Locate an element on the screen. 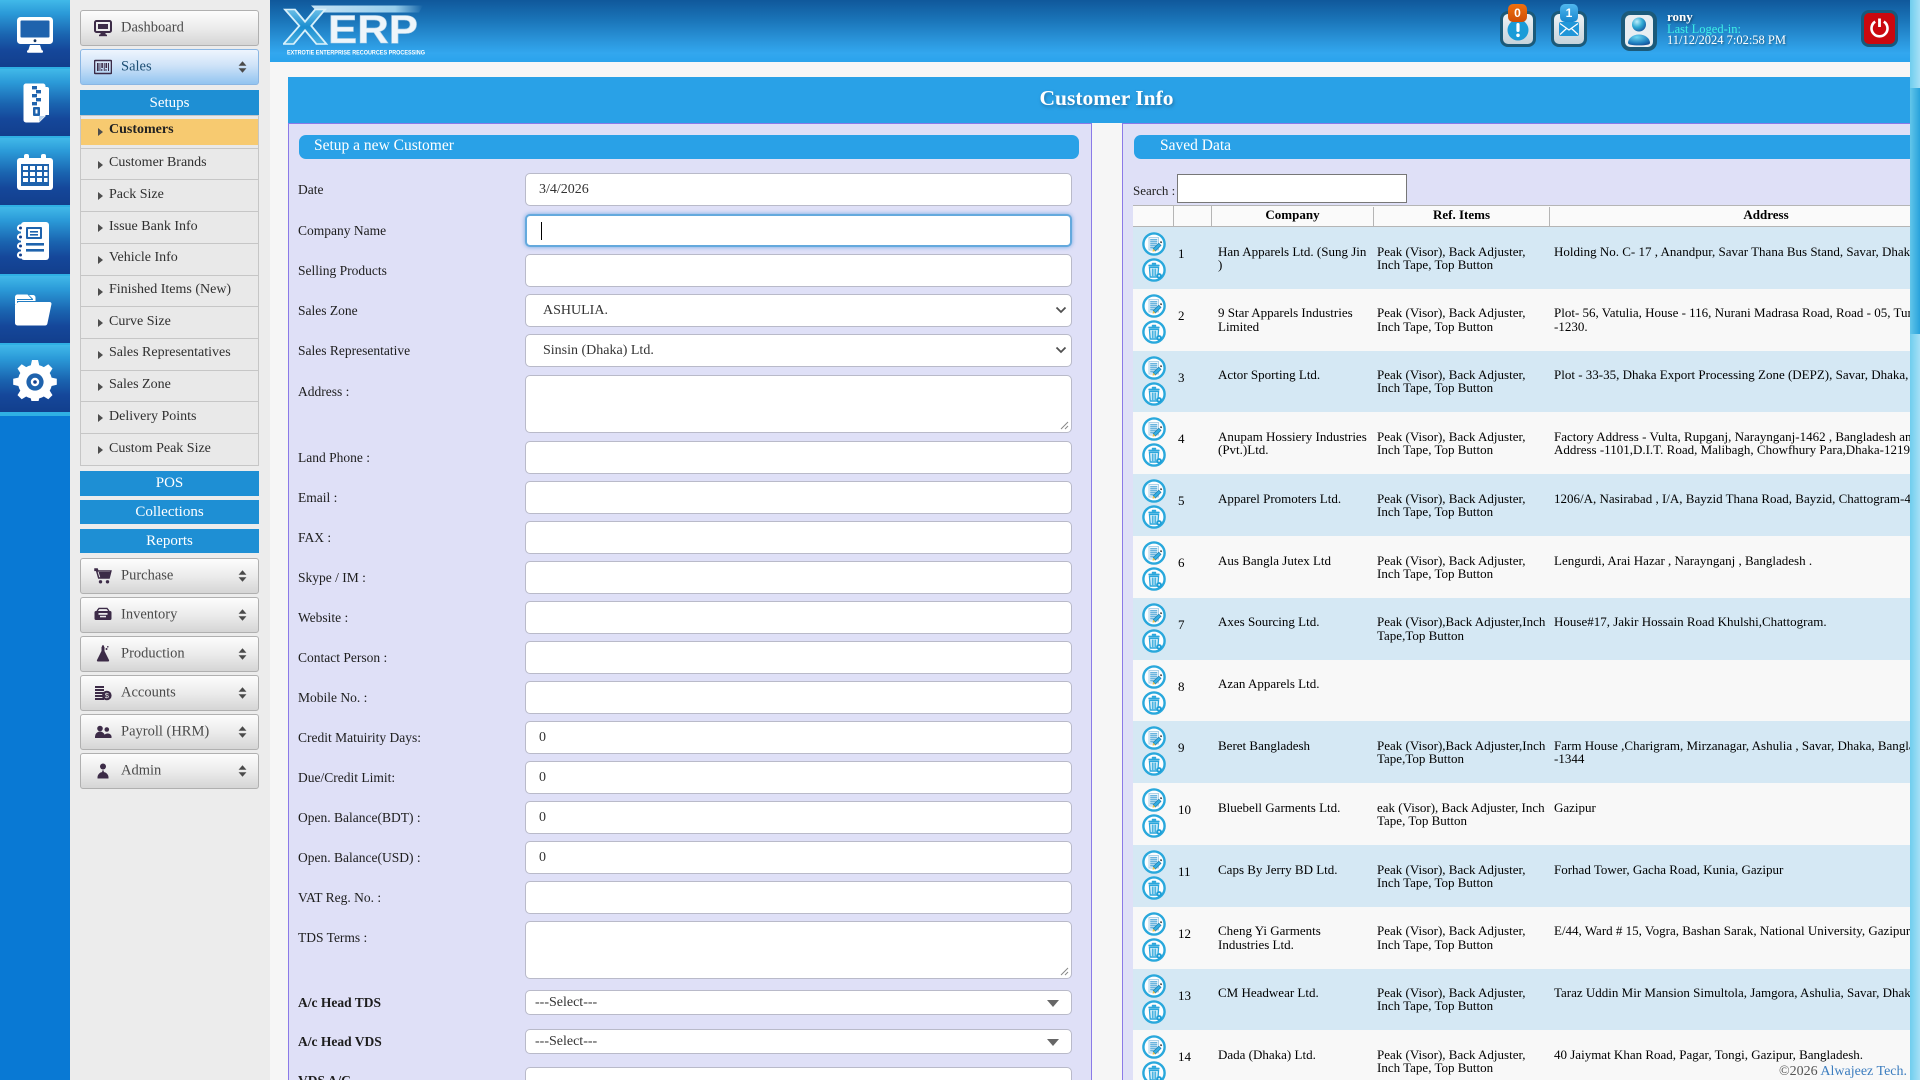 The height and width of the screenshot is (1080, 1920). svg-text: ERP is located at coordinates (373, 30).